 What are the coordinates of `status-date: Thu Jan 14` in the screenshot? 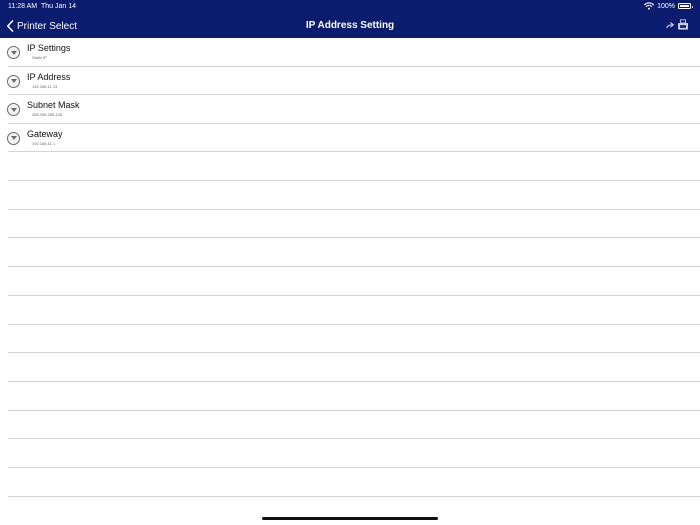 It's located at (59, 6).